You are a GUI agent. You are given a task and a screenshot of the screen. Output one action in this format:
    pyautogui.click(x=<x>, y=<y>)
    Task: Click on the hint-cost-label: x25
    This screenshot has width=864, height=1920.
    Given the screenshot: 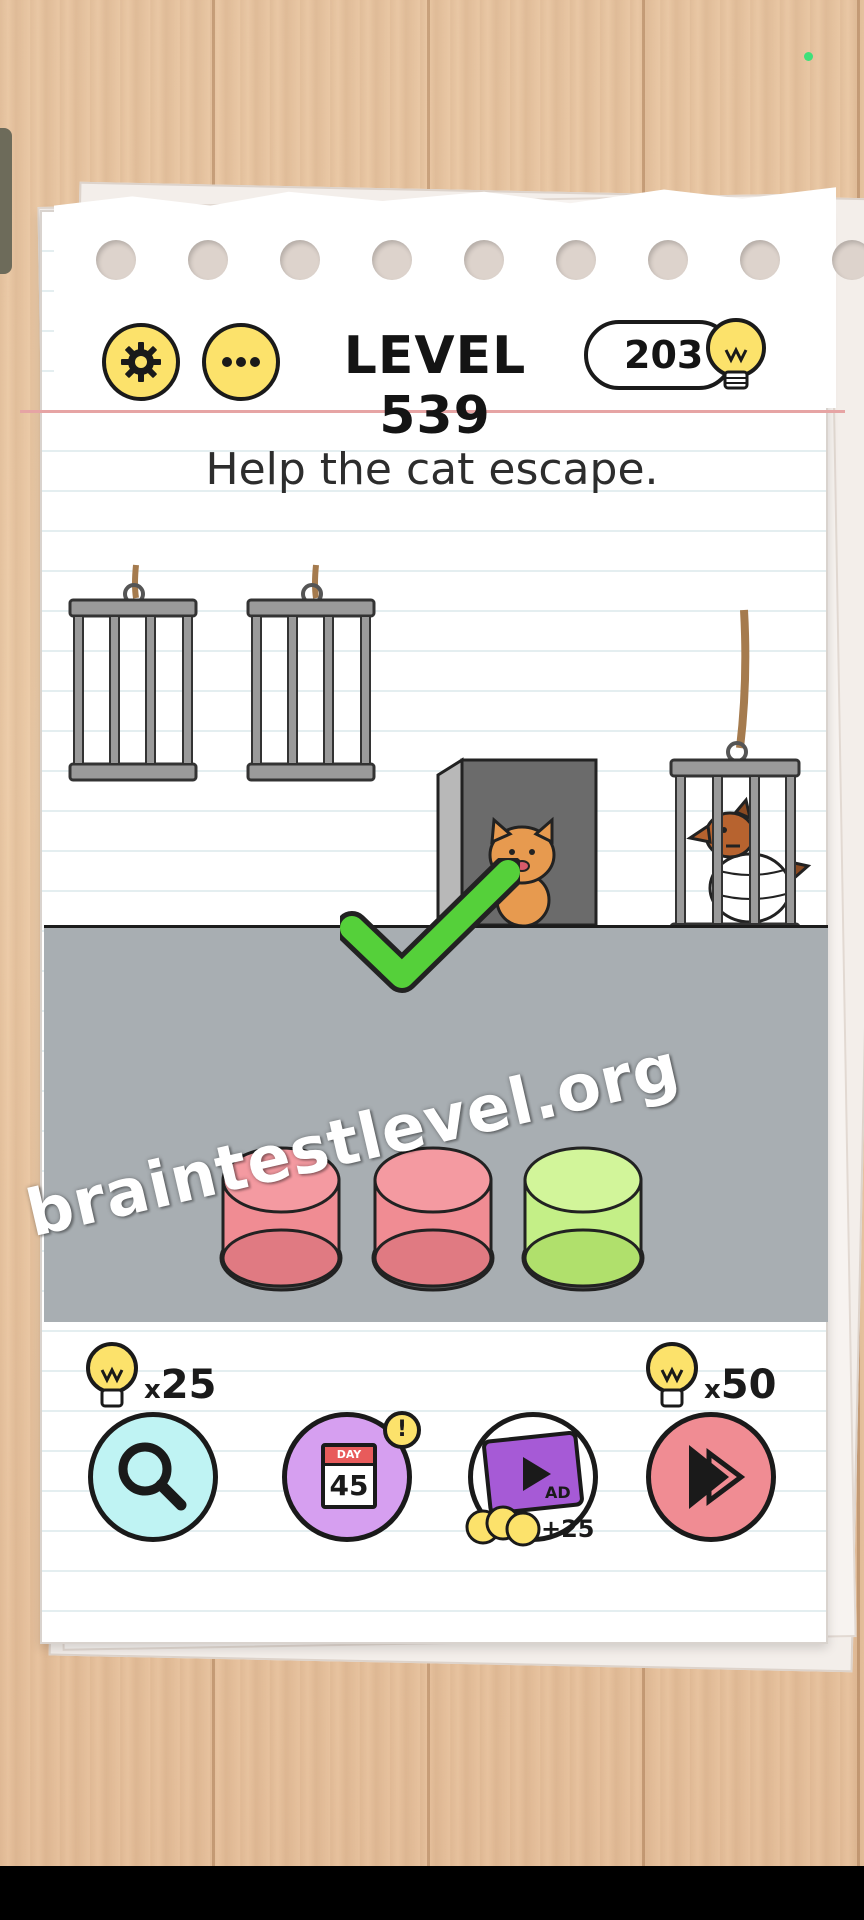 What is the action you would take?
    pyautogui.click(x=180, y=1385)
    